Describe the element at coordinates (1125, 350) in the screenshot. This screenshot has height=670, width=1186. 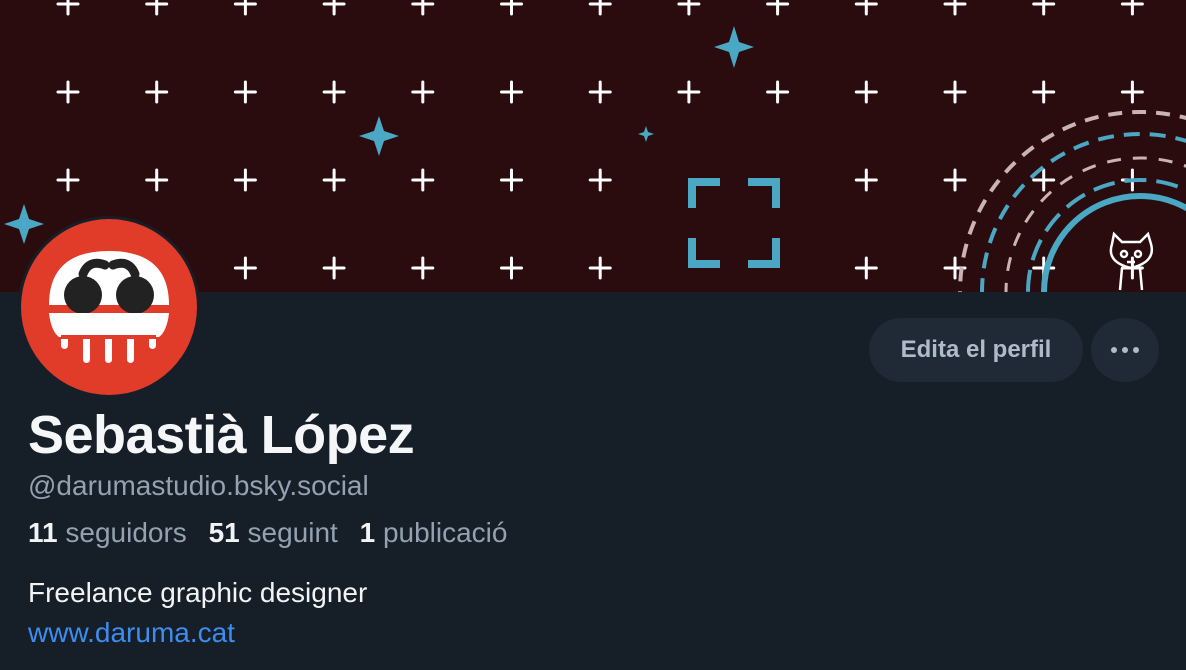
I see `more-options-button` at that location.